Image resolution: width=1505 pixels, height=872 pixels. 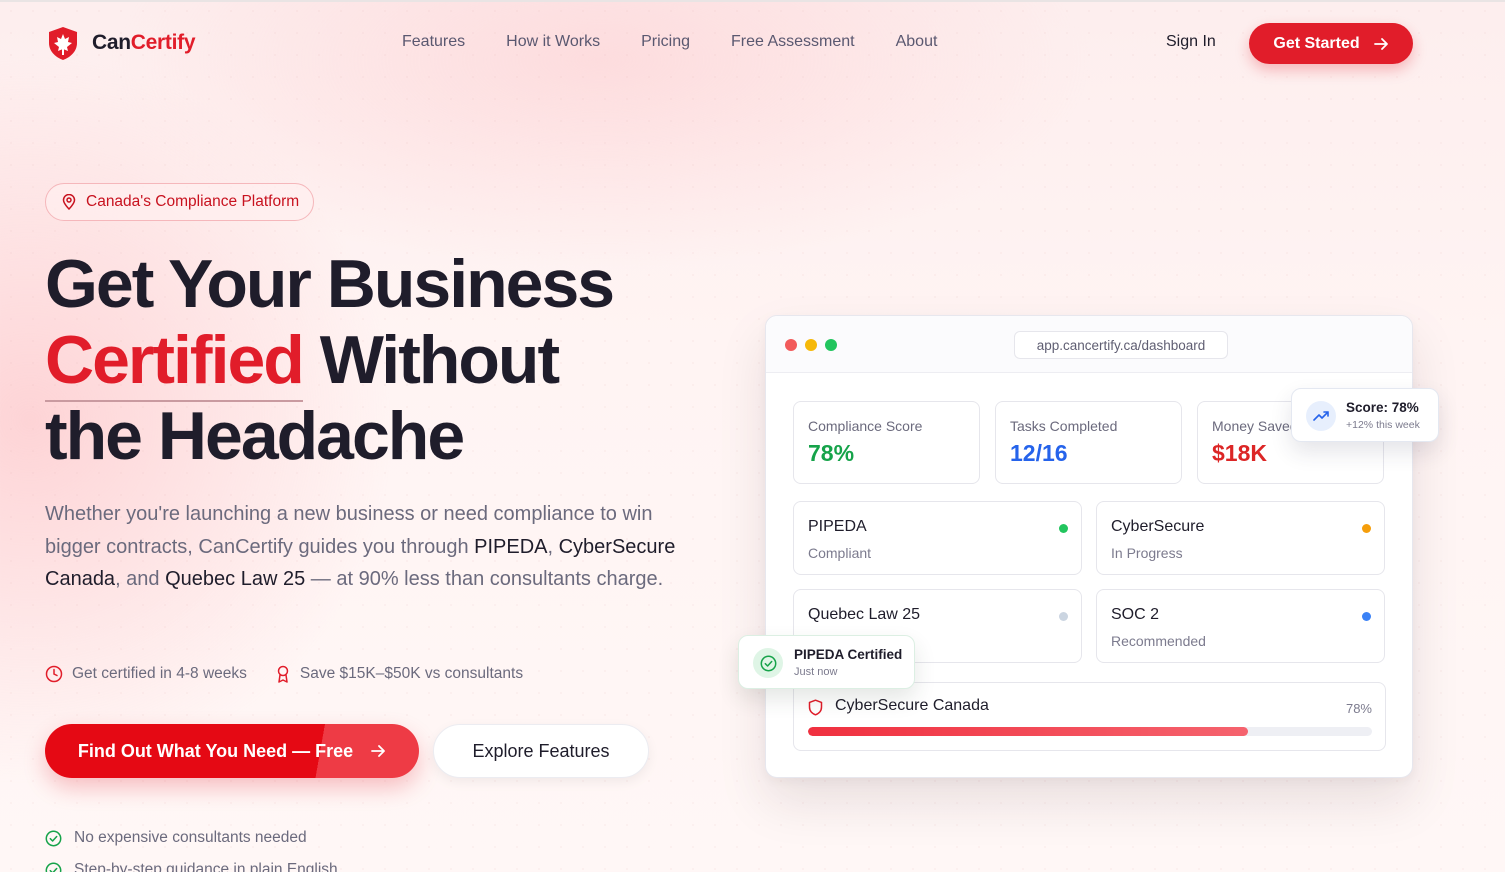 I want to click on logo: CanCertify, so click(x=120, y=43).